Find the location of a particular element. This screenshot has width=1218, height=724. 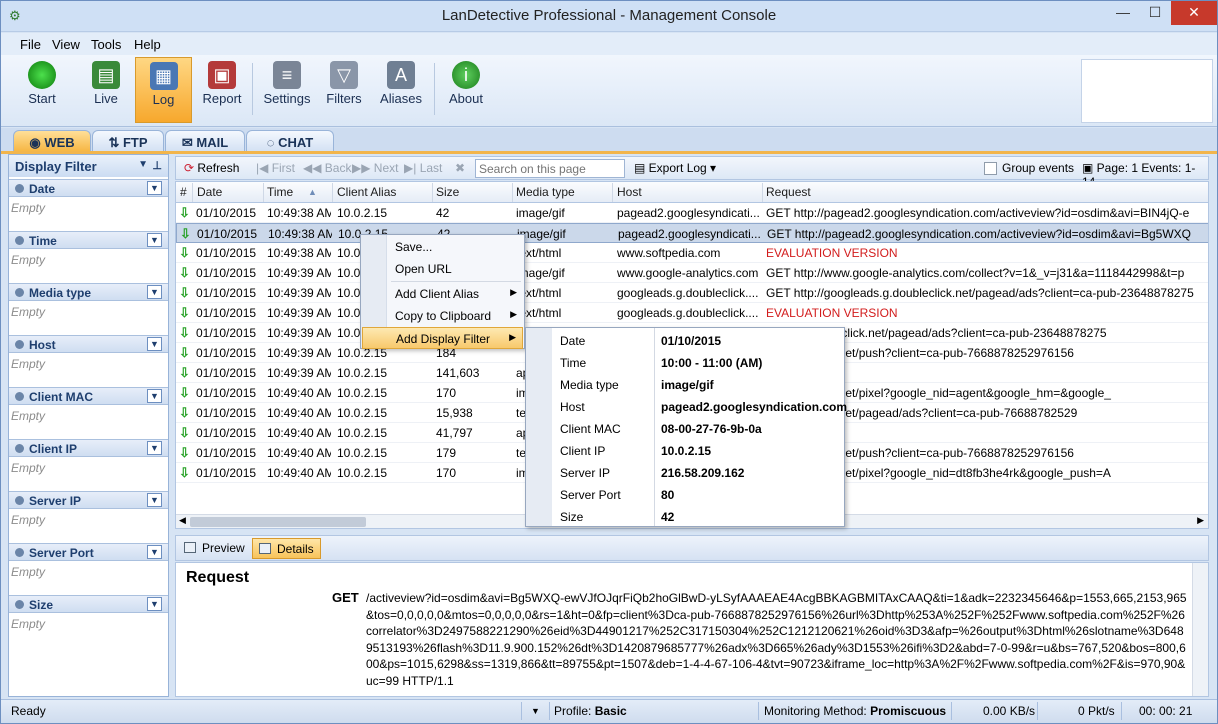

submenu-item: Client IP 10.0.2.15 is located at coordinates (685, 450).